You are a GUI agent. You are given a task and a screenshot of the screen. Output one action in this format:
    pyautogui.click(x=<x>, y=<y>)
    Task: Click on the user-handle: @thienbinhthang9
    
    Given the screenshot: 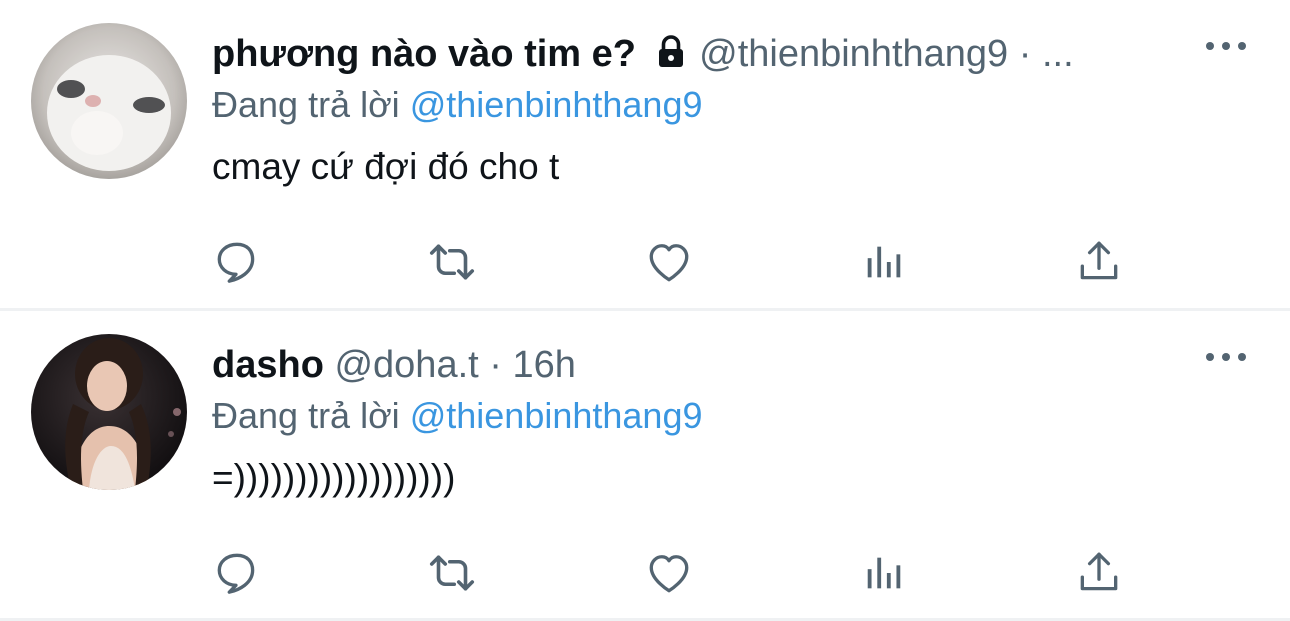 What is the action you would take?
    pyautogui.click(x=853, y=54)
    